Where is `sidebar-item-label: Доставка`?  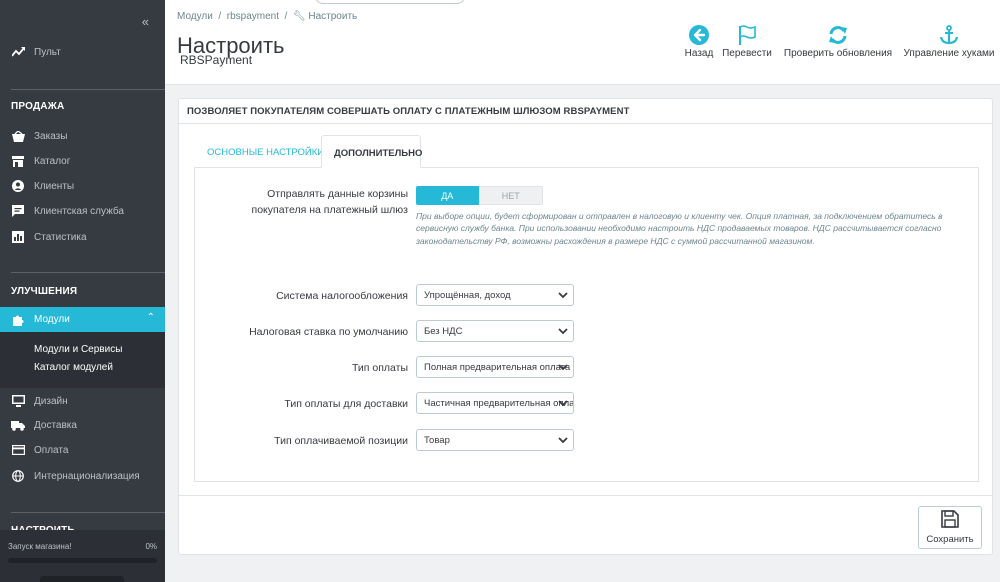
sidebar-item-label: Доставка is located at coordinates (55, 425).